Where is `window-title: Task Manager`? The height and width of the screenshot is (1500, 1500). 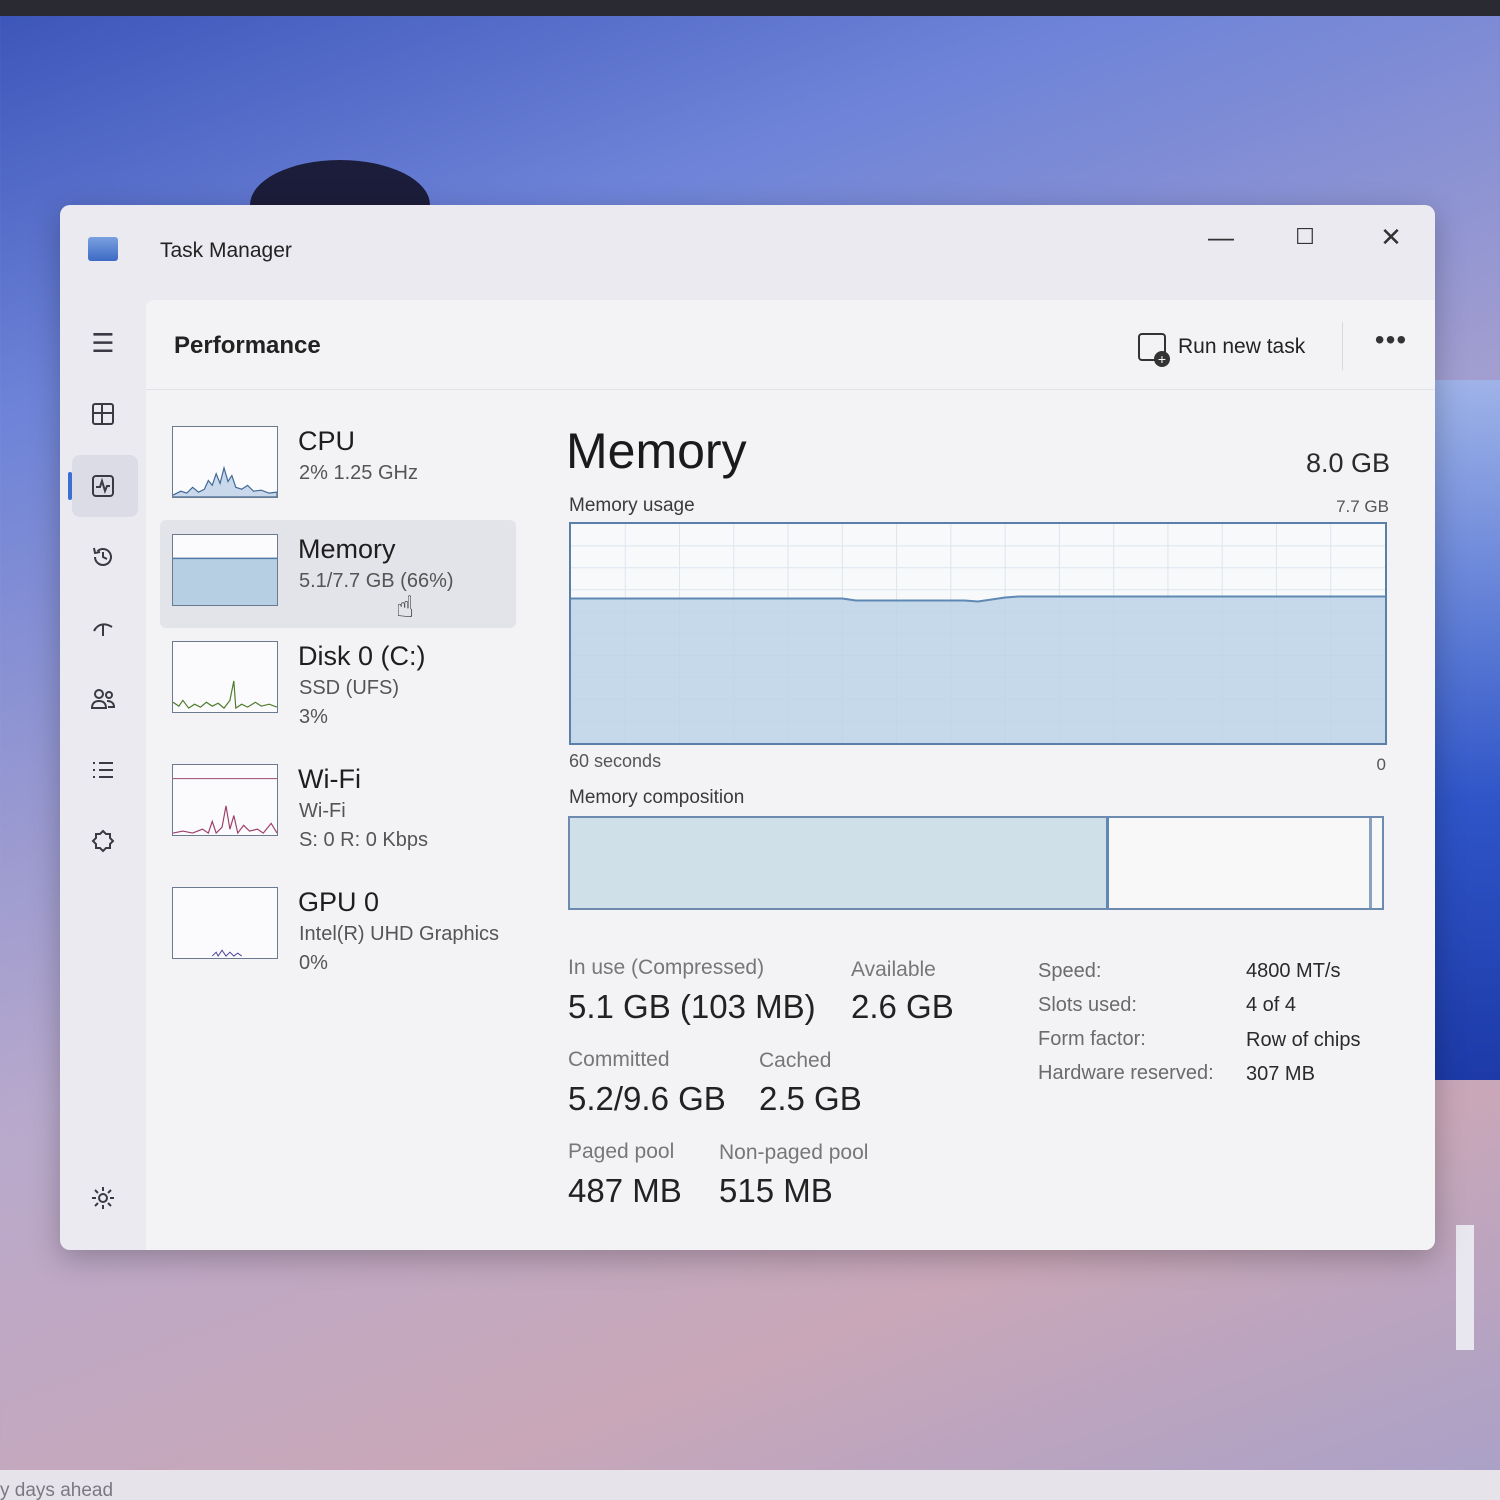
window-title: Task Manager is located at coordinates (226, 250).